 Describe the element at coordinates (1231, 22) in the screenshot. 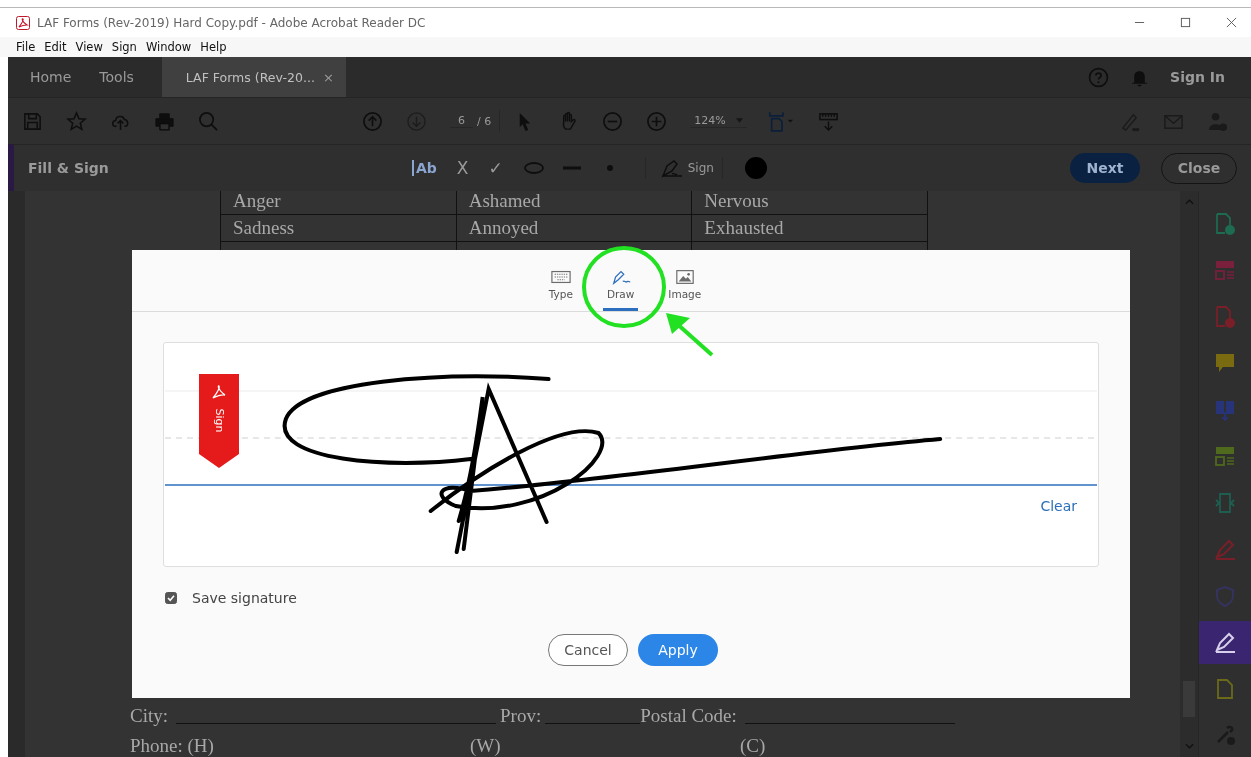

I see `close-icon` at that location.